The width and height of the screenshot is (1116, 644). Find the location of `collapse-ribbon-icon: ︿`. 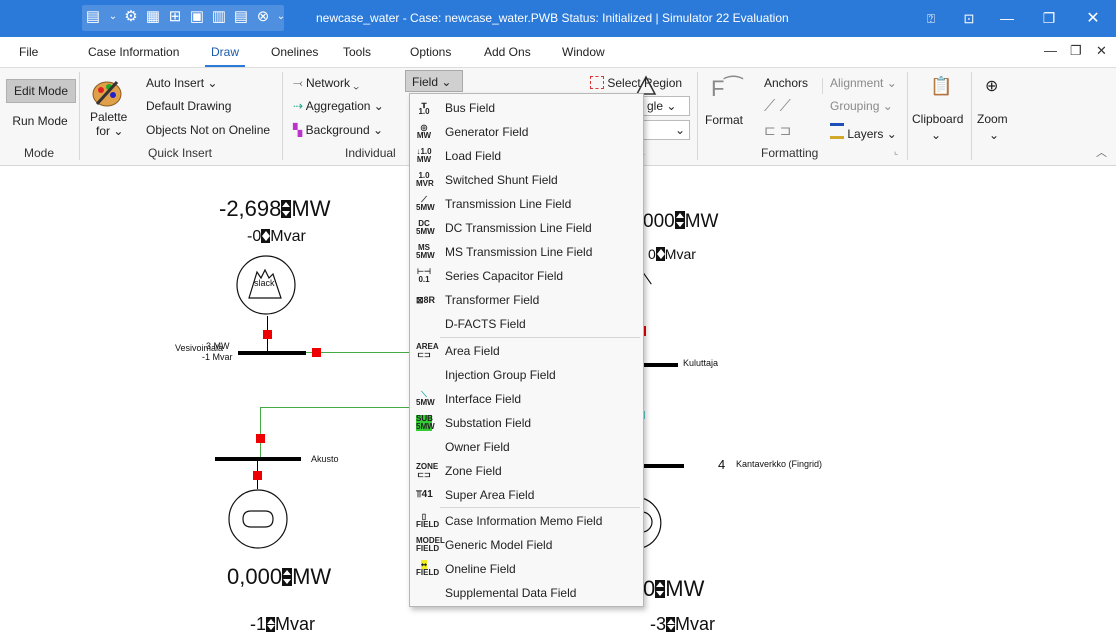

collapse-ribbon-icon: ︿ is located at coordinates (1101, 152).